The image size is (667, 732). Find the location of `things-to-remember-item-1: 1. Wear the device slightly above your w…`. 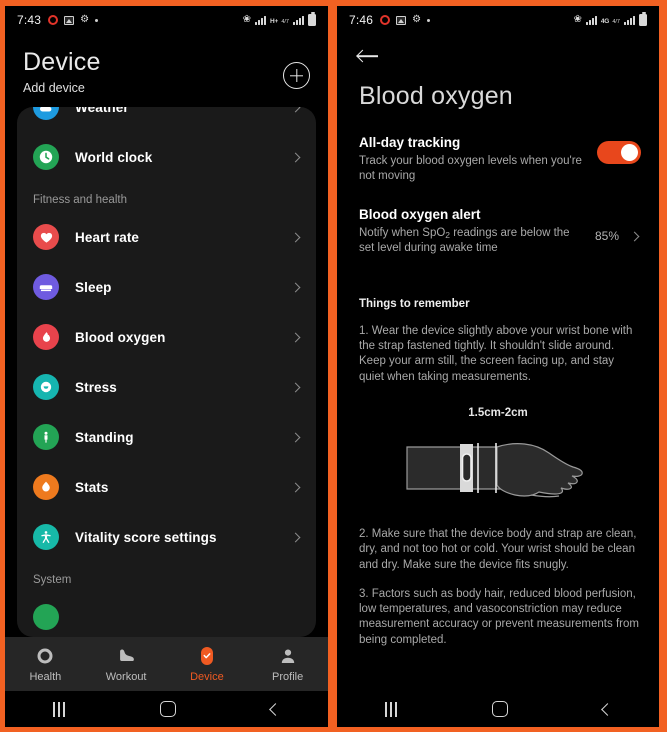

things-to-remember-item-1: 1. Wear the device slightly above your w… is located at coordinates (496, 353).